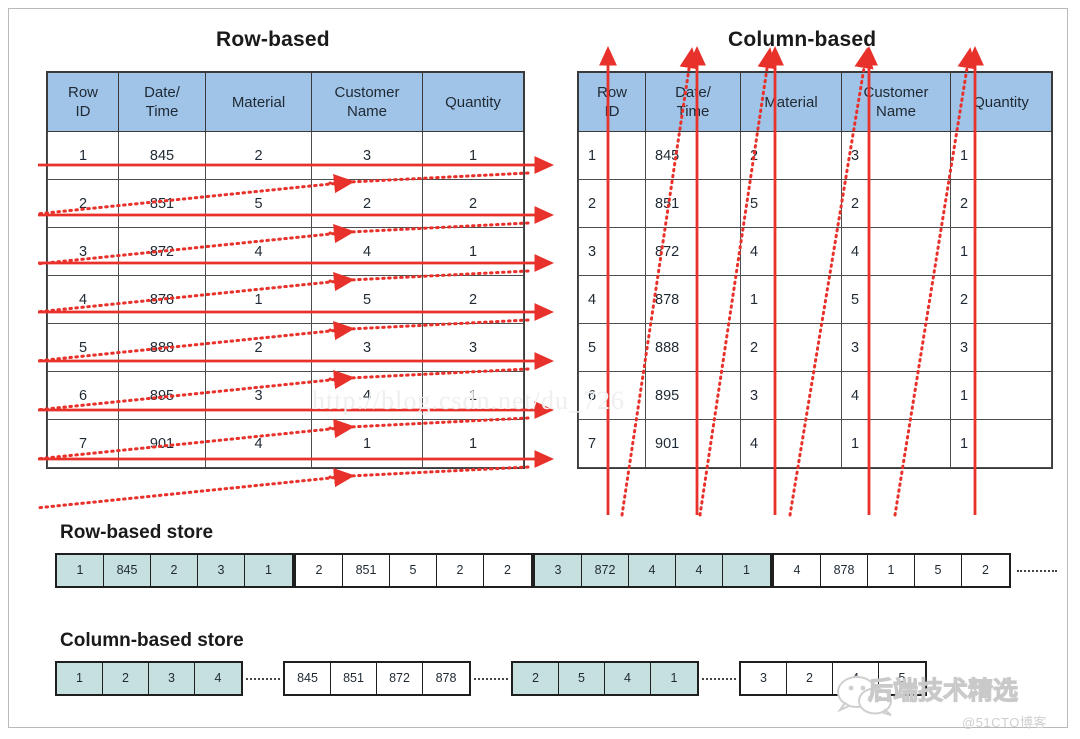  What do you see at coordinates (693, 299) in the screenshot?
I see `table-cell: 878` at bounding box center [693, 299].